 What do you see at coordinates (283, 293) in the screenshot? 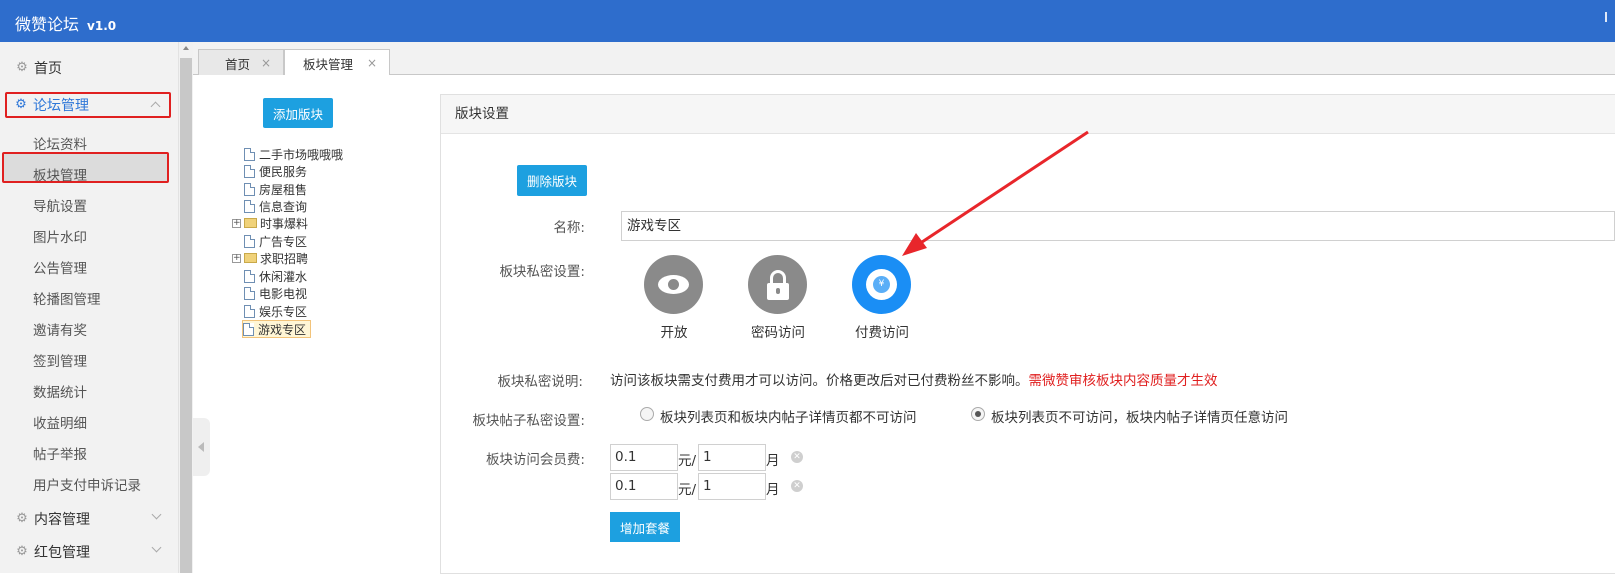
I see `tree-item-label: 电影电视` at bounding box center [283, 293].